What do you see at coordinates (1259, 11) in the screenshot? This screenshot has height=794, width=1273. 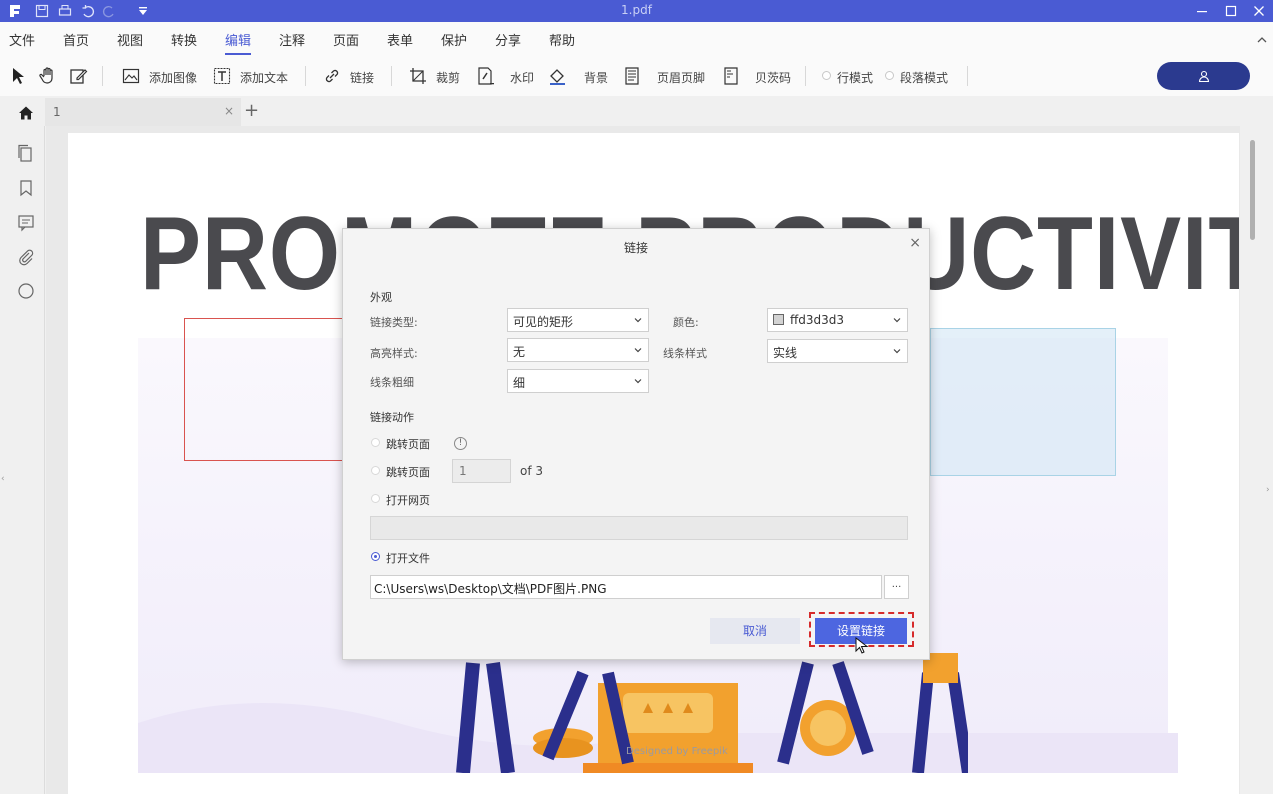 I see `close-window-icon` at bounding box center [1259, 11].